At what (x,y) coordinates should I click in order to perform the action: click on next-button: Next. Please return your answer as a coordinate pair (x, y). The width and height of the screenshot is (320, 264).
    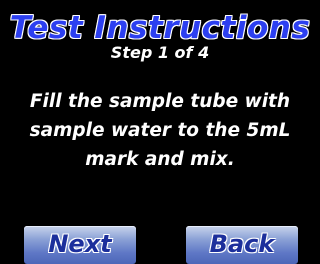
    Looking at the image, I should click on (80, 245).